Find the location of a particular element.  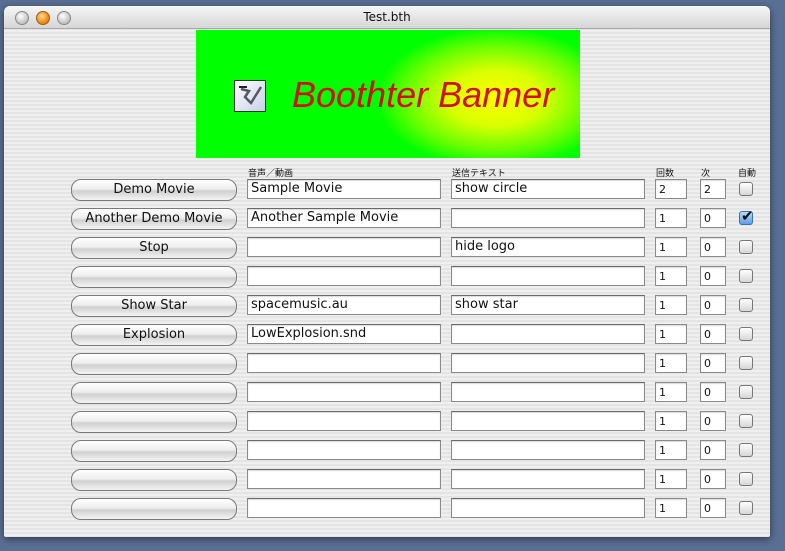

cue-row: Demo Movie Sample Movie show circle 2 2 is located at coordinates (387, 191).